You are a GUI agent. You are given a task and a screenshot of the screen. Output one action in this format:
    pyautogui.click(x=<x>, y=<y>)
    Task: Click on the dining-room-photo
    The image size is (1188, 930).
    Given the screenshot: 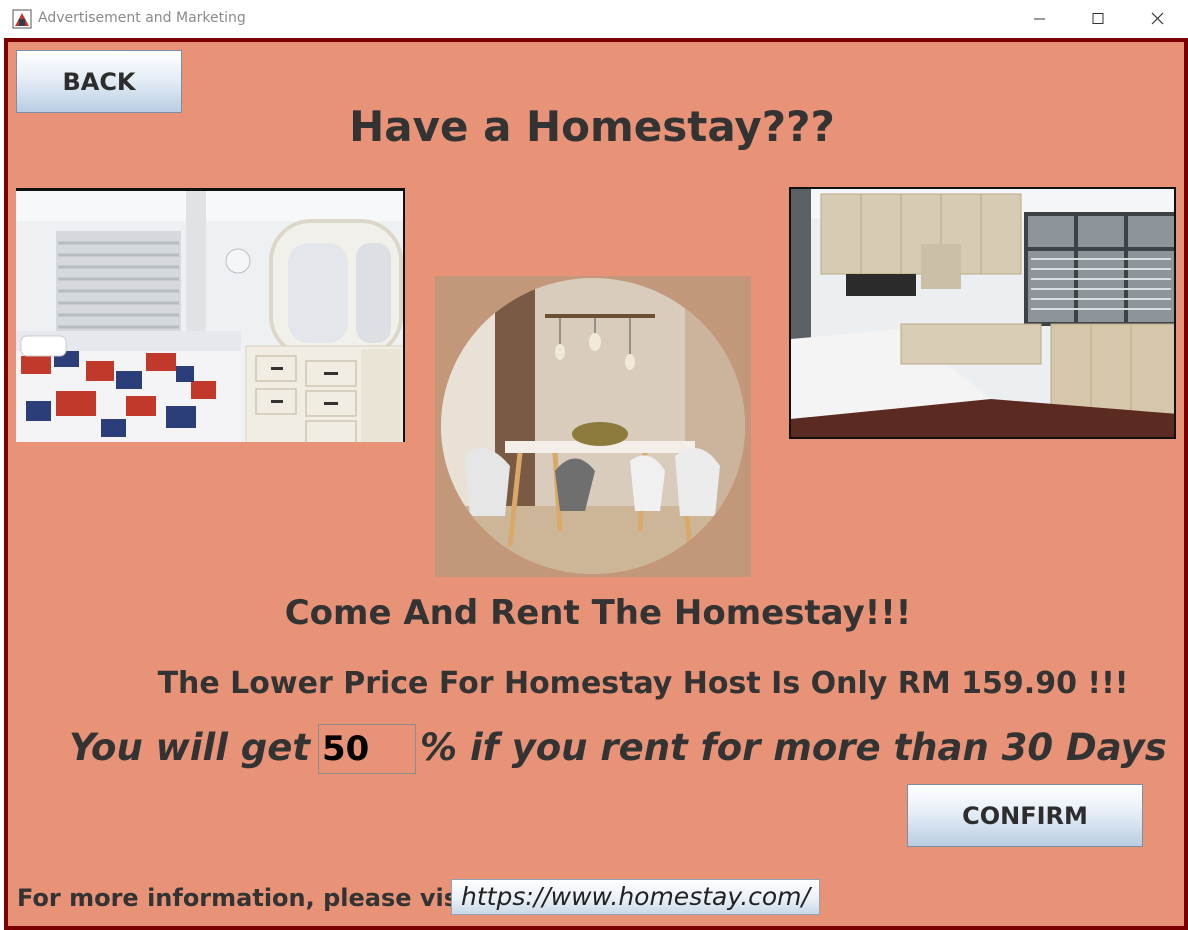 What is the action you would take?
    pyautogui.click(x=593, y=426)
    